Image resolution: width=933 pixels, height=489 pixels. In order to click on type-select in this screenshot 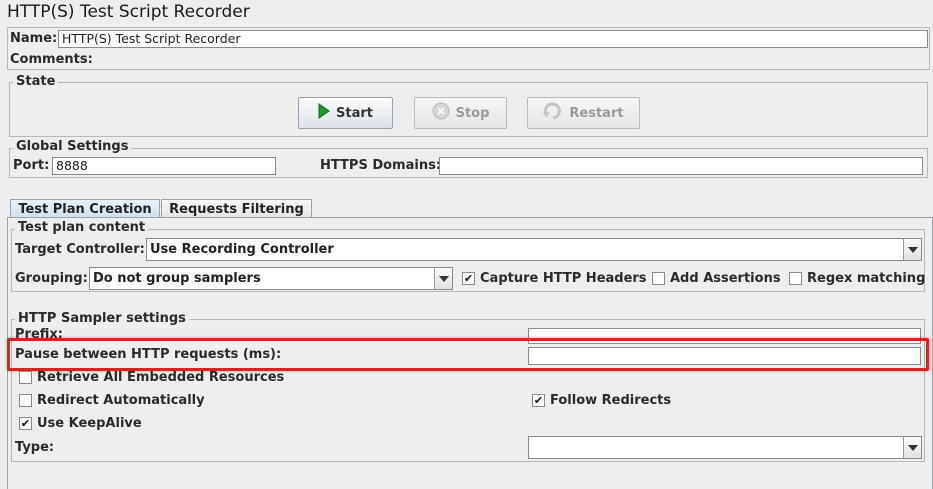, I will do `click(725, 447)`.